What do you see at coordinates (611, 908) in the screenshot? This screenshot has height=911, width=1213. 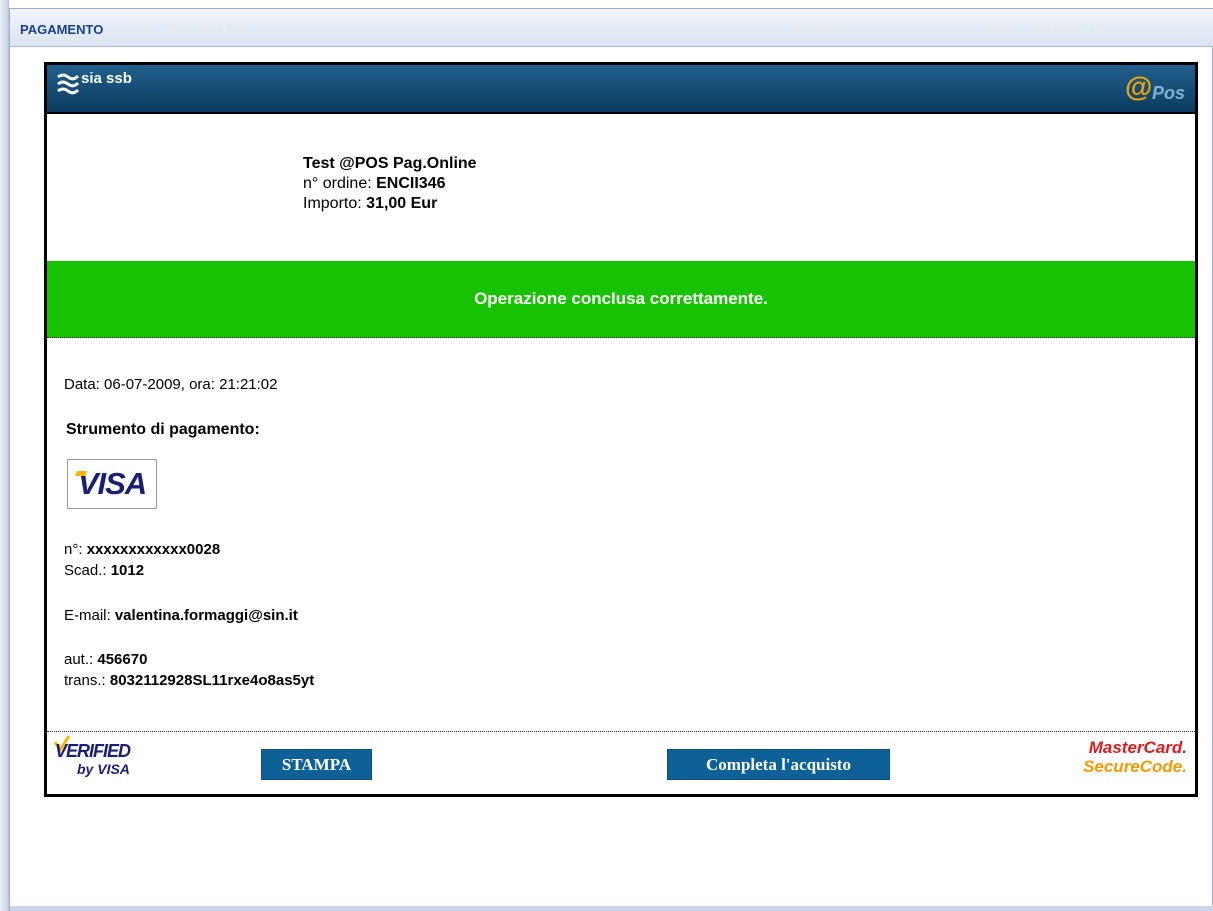 I see `window-bottom-edge` at bounding box center [611, 908].